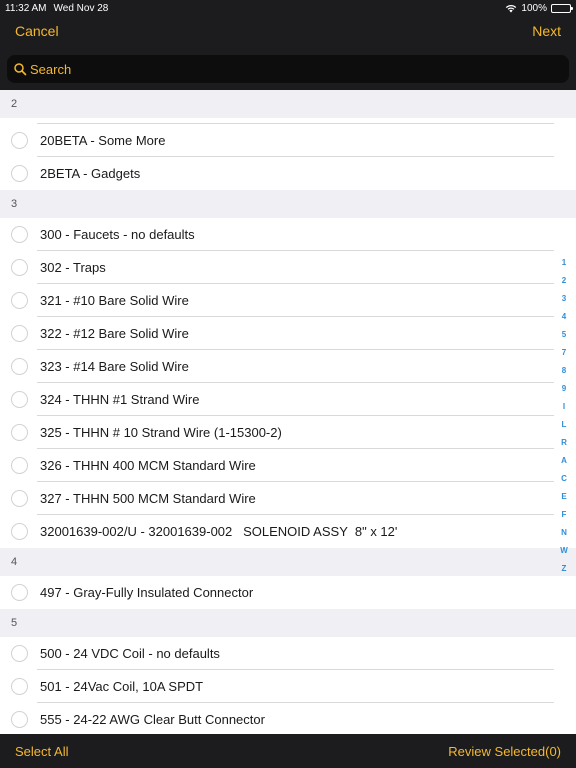  Describe the element at coordinates (114, 300) in the screenshot. I see `item-label: 321 - #10 Bare Solid Wire` at that location.